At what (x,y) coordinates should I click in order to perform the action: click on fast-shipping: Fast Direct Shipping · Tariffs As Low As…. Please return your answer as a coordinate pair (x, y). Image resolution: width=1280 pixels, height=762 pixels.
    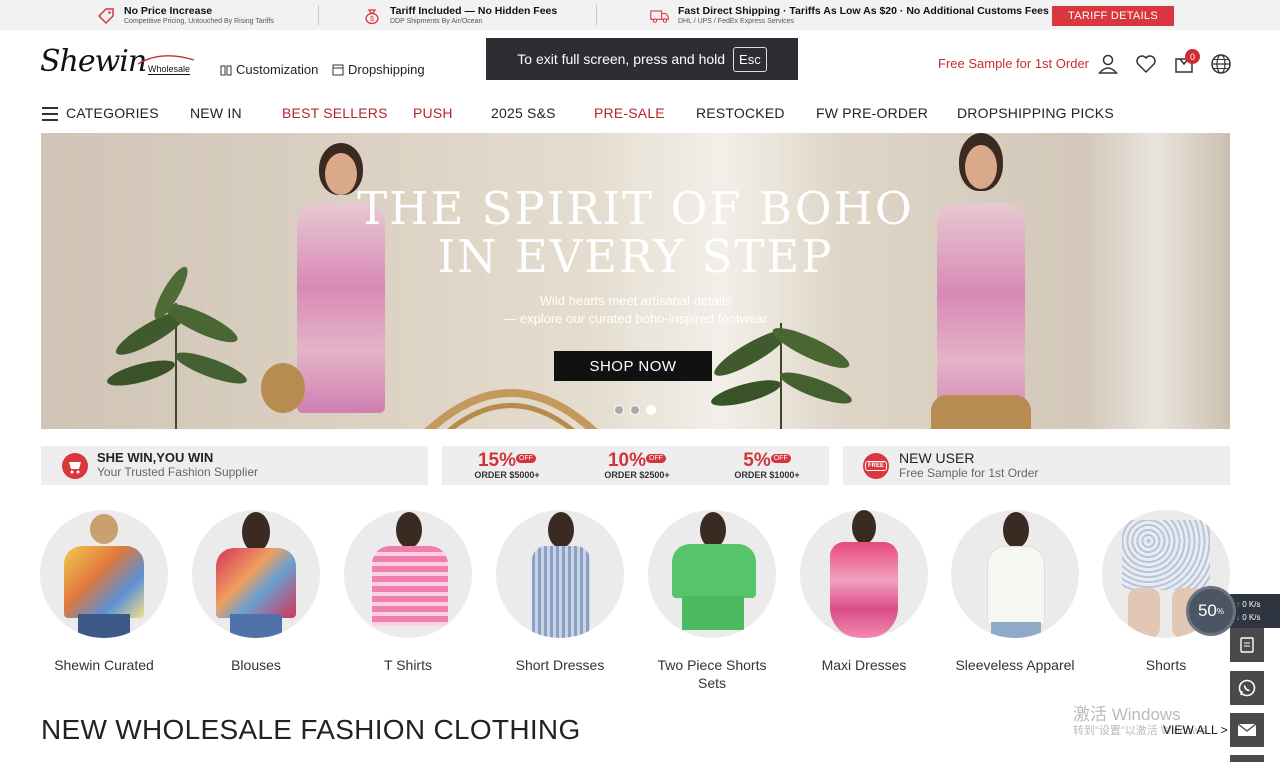
    Looking at the image, I should click on (849, 15).